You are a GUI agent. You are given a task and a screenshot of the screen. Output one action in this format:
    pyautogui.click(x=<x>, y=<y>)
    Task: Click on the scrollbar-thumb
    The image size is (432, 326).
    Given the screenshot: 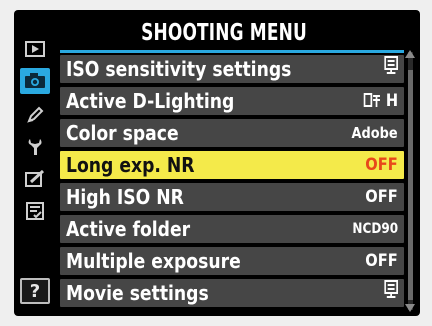 What is the action you would take?
    pyautogui.click(x=410, y=185)
    